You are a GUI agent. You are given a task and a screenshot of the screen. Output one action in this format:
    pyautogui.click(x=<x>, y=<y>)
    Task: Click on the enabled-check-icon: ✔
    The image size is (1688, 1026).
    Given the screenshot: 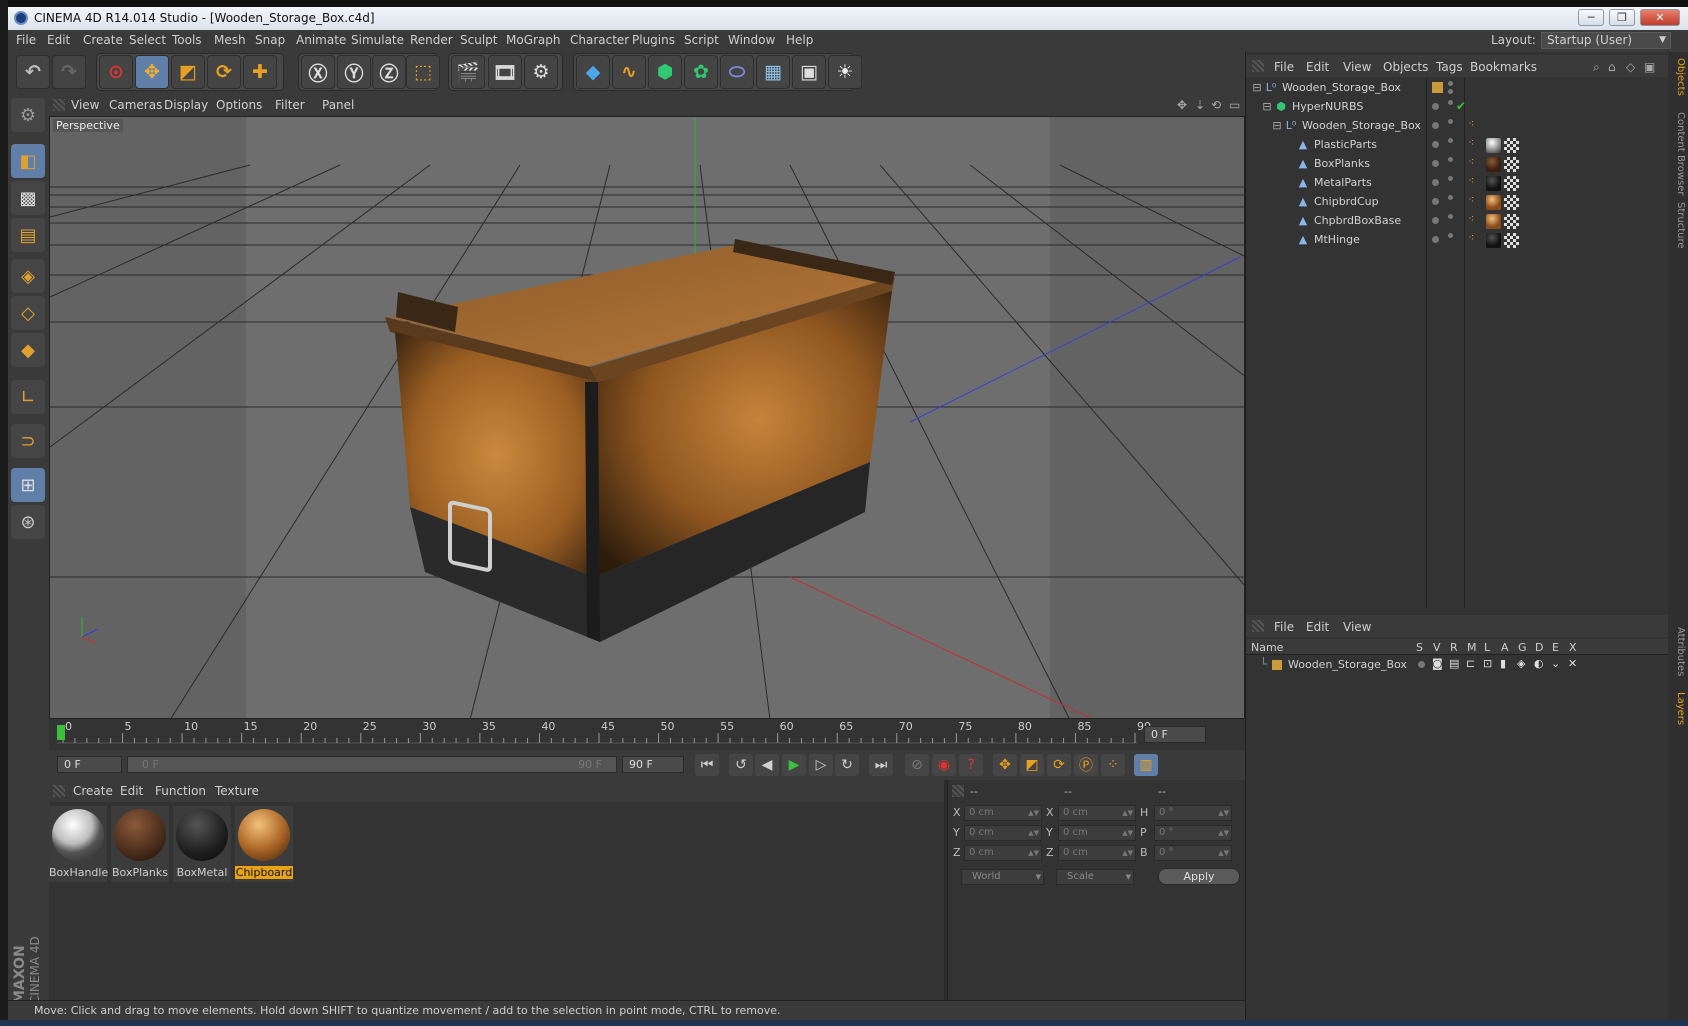 What is the action you would take?
    pyautogui.click(x=1461, y=106)
    